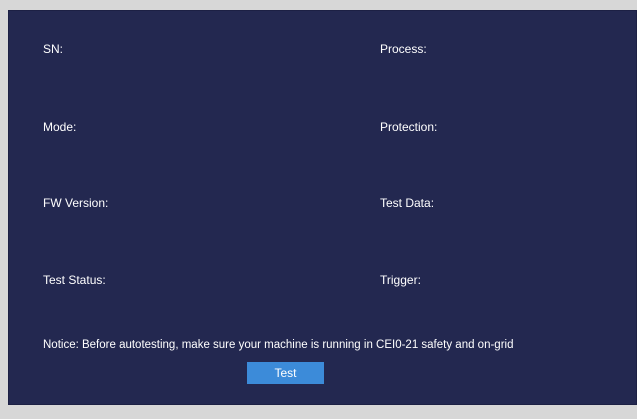  Describe the element at coordinates (400, 280) in the screenshot. I see `trigger-label: Trigger:` at that location.